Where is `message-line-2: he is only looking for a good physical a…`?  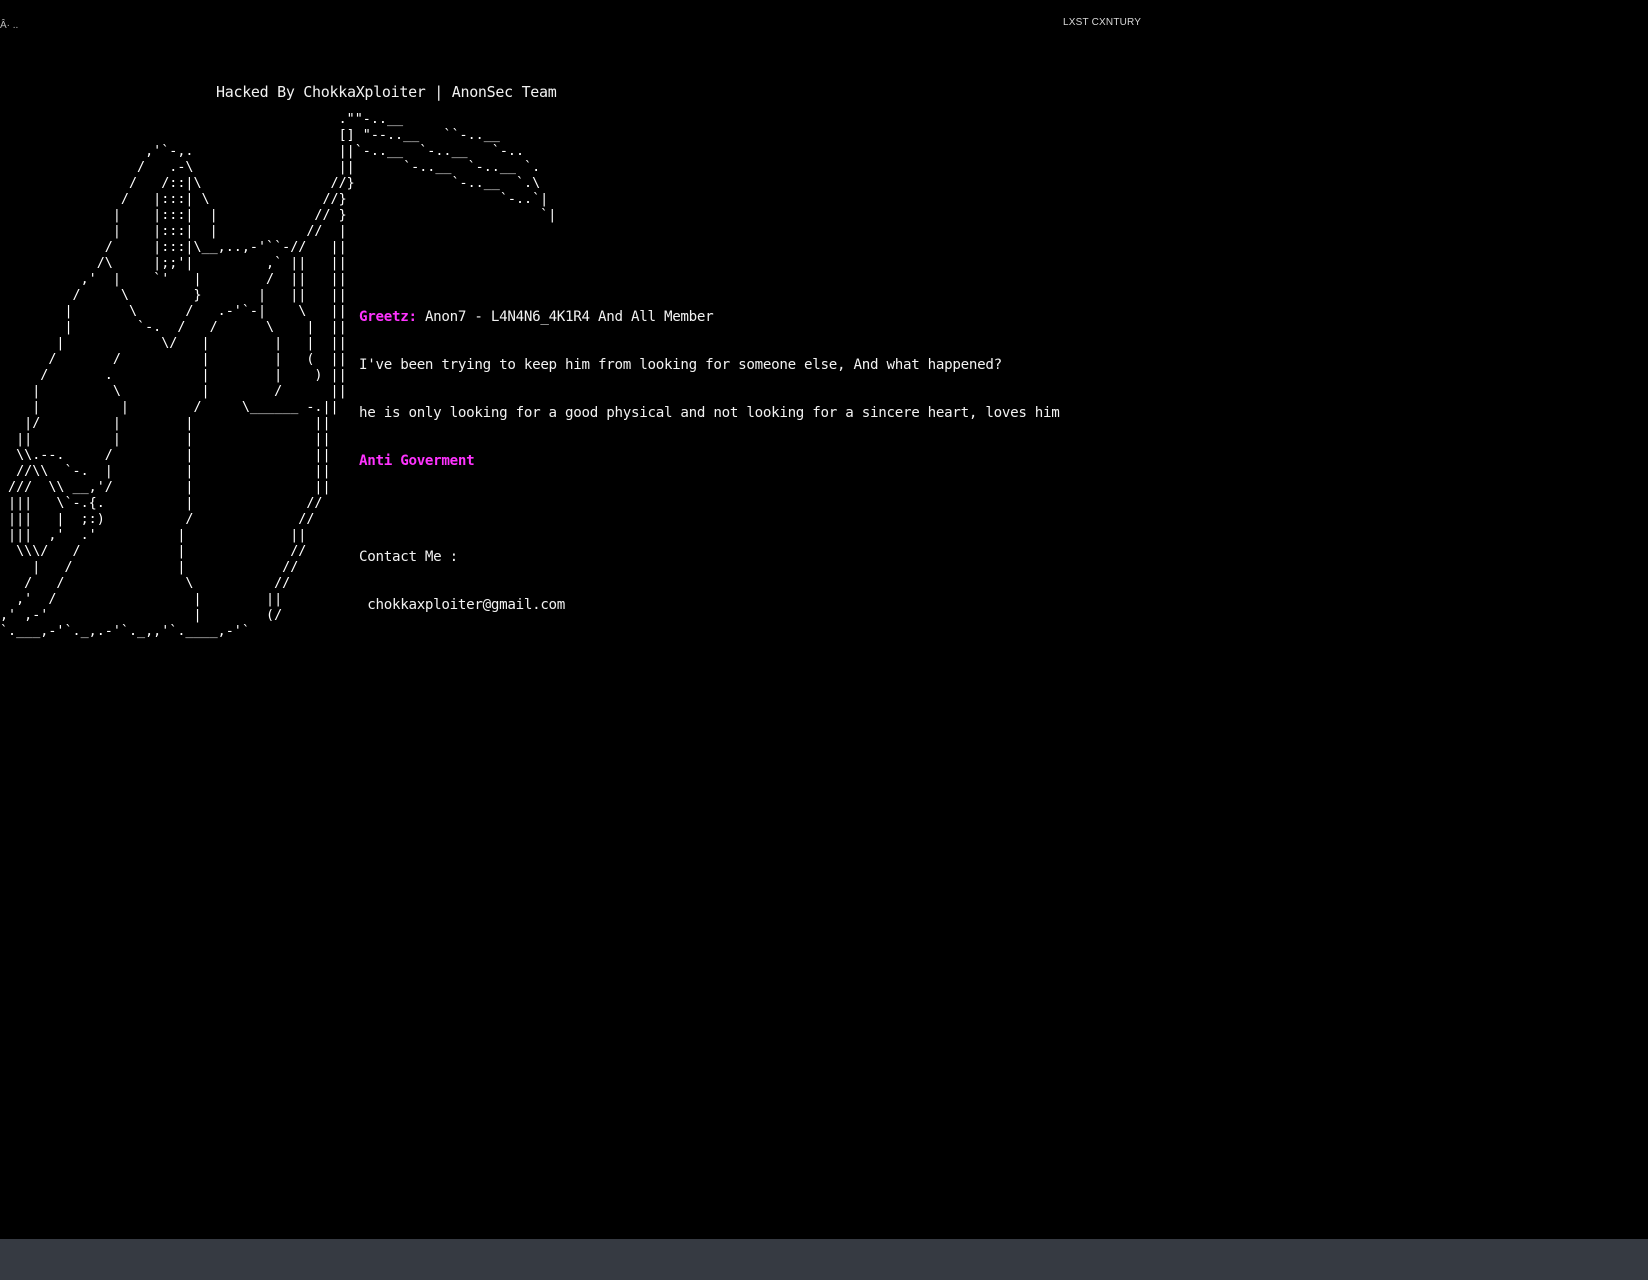
message-line-2: he is only looking for a good physical a… is located at coordinates (709, 413).